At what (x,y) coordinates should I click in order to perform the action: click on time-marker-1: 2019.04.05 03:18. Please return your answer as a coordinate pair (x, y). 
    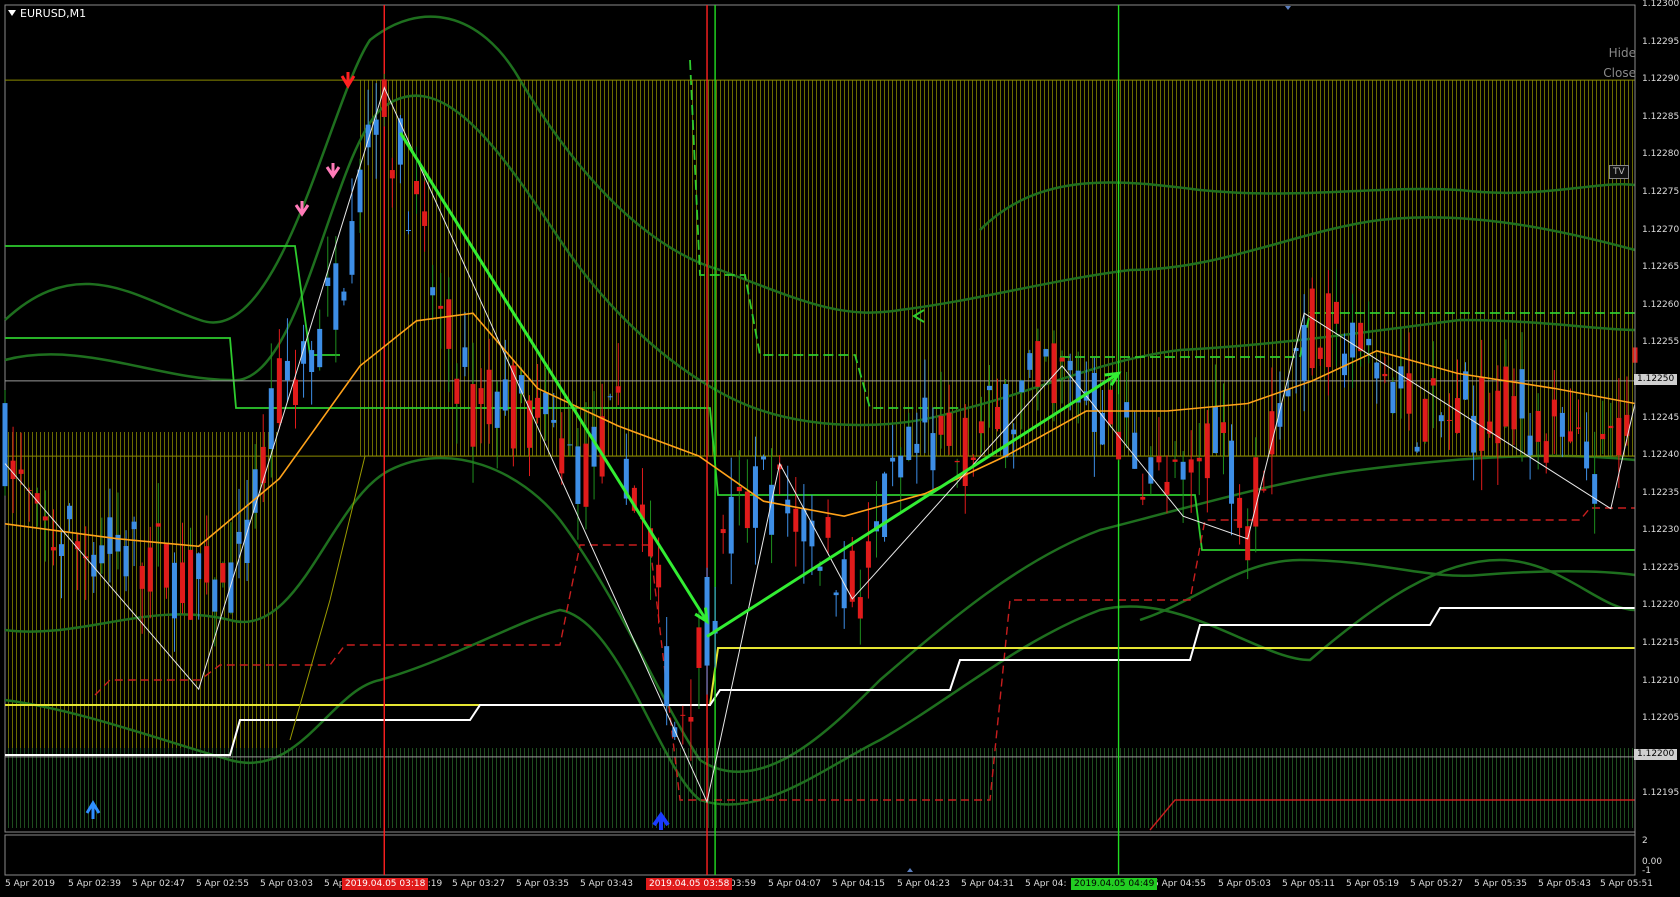
    Looking at the image, I should click on (385, 884).